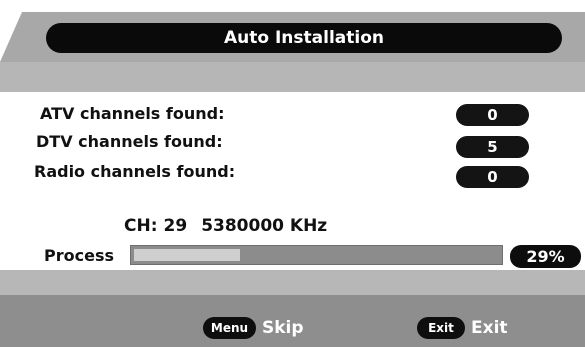 The image size is (585, 347). Describe the element at coordinates (187, 255) in the screenshot. I see `progress-fill` at that location.